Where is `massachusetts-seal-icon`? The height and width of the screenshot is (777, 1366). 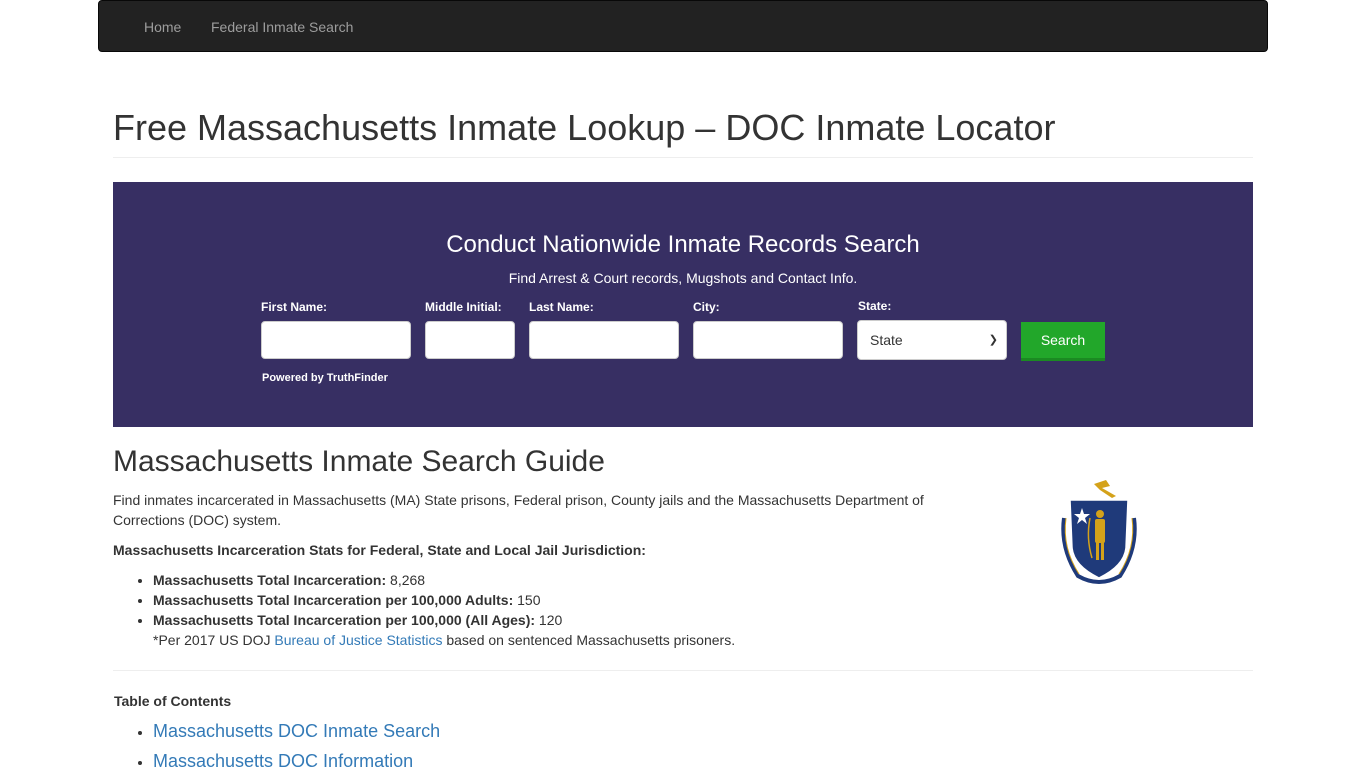
massachusetts-seal-icon is located at coordinates (1100, 533).